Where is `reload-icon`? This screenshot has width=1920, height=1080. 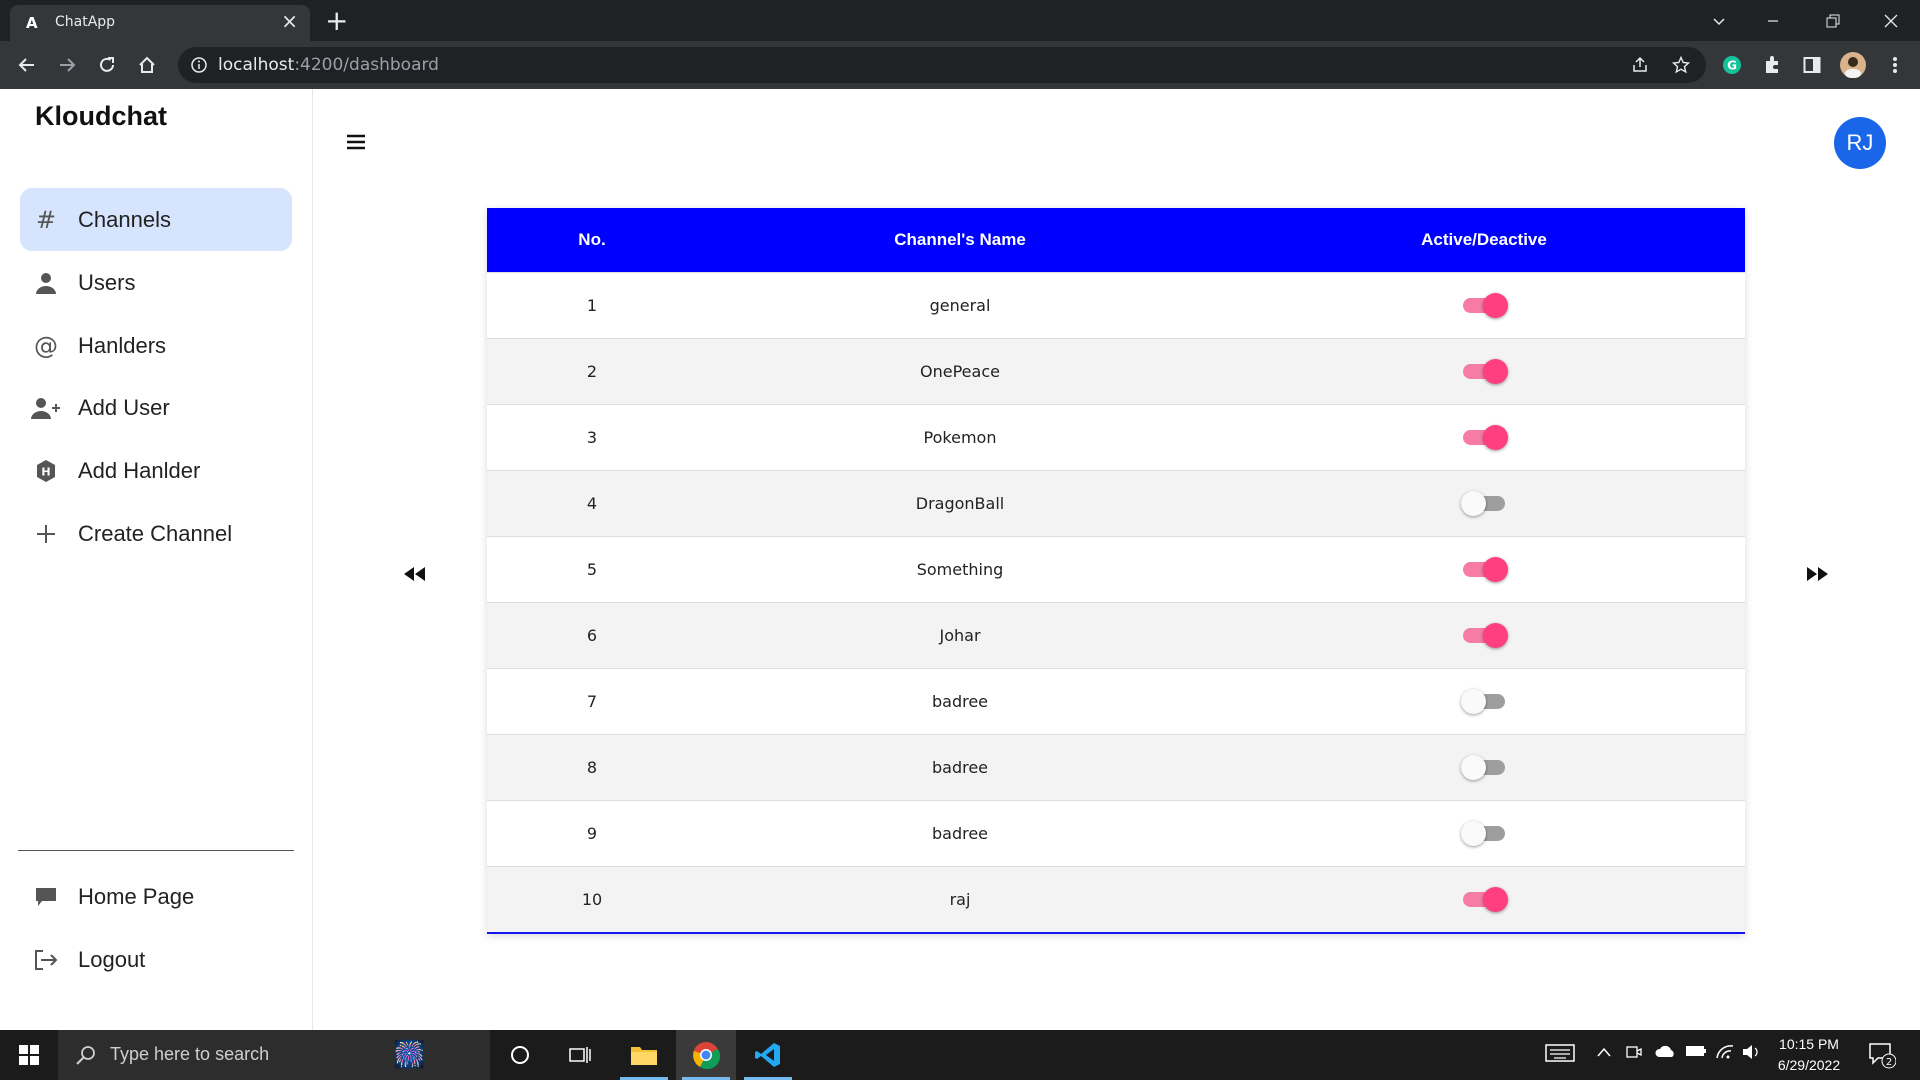
reload-icon is located at coordinates (107, 65).